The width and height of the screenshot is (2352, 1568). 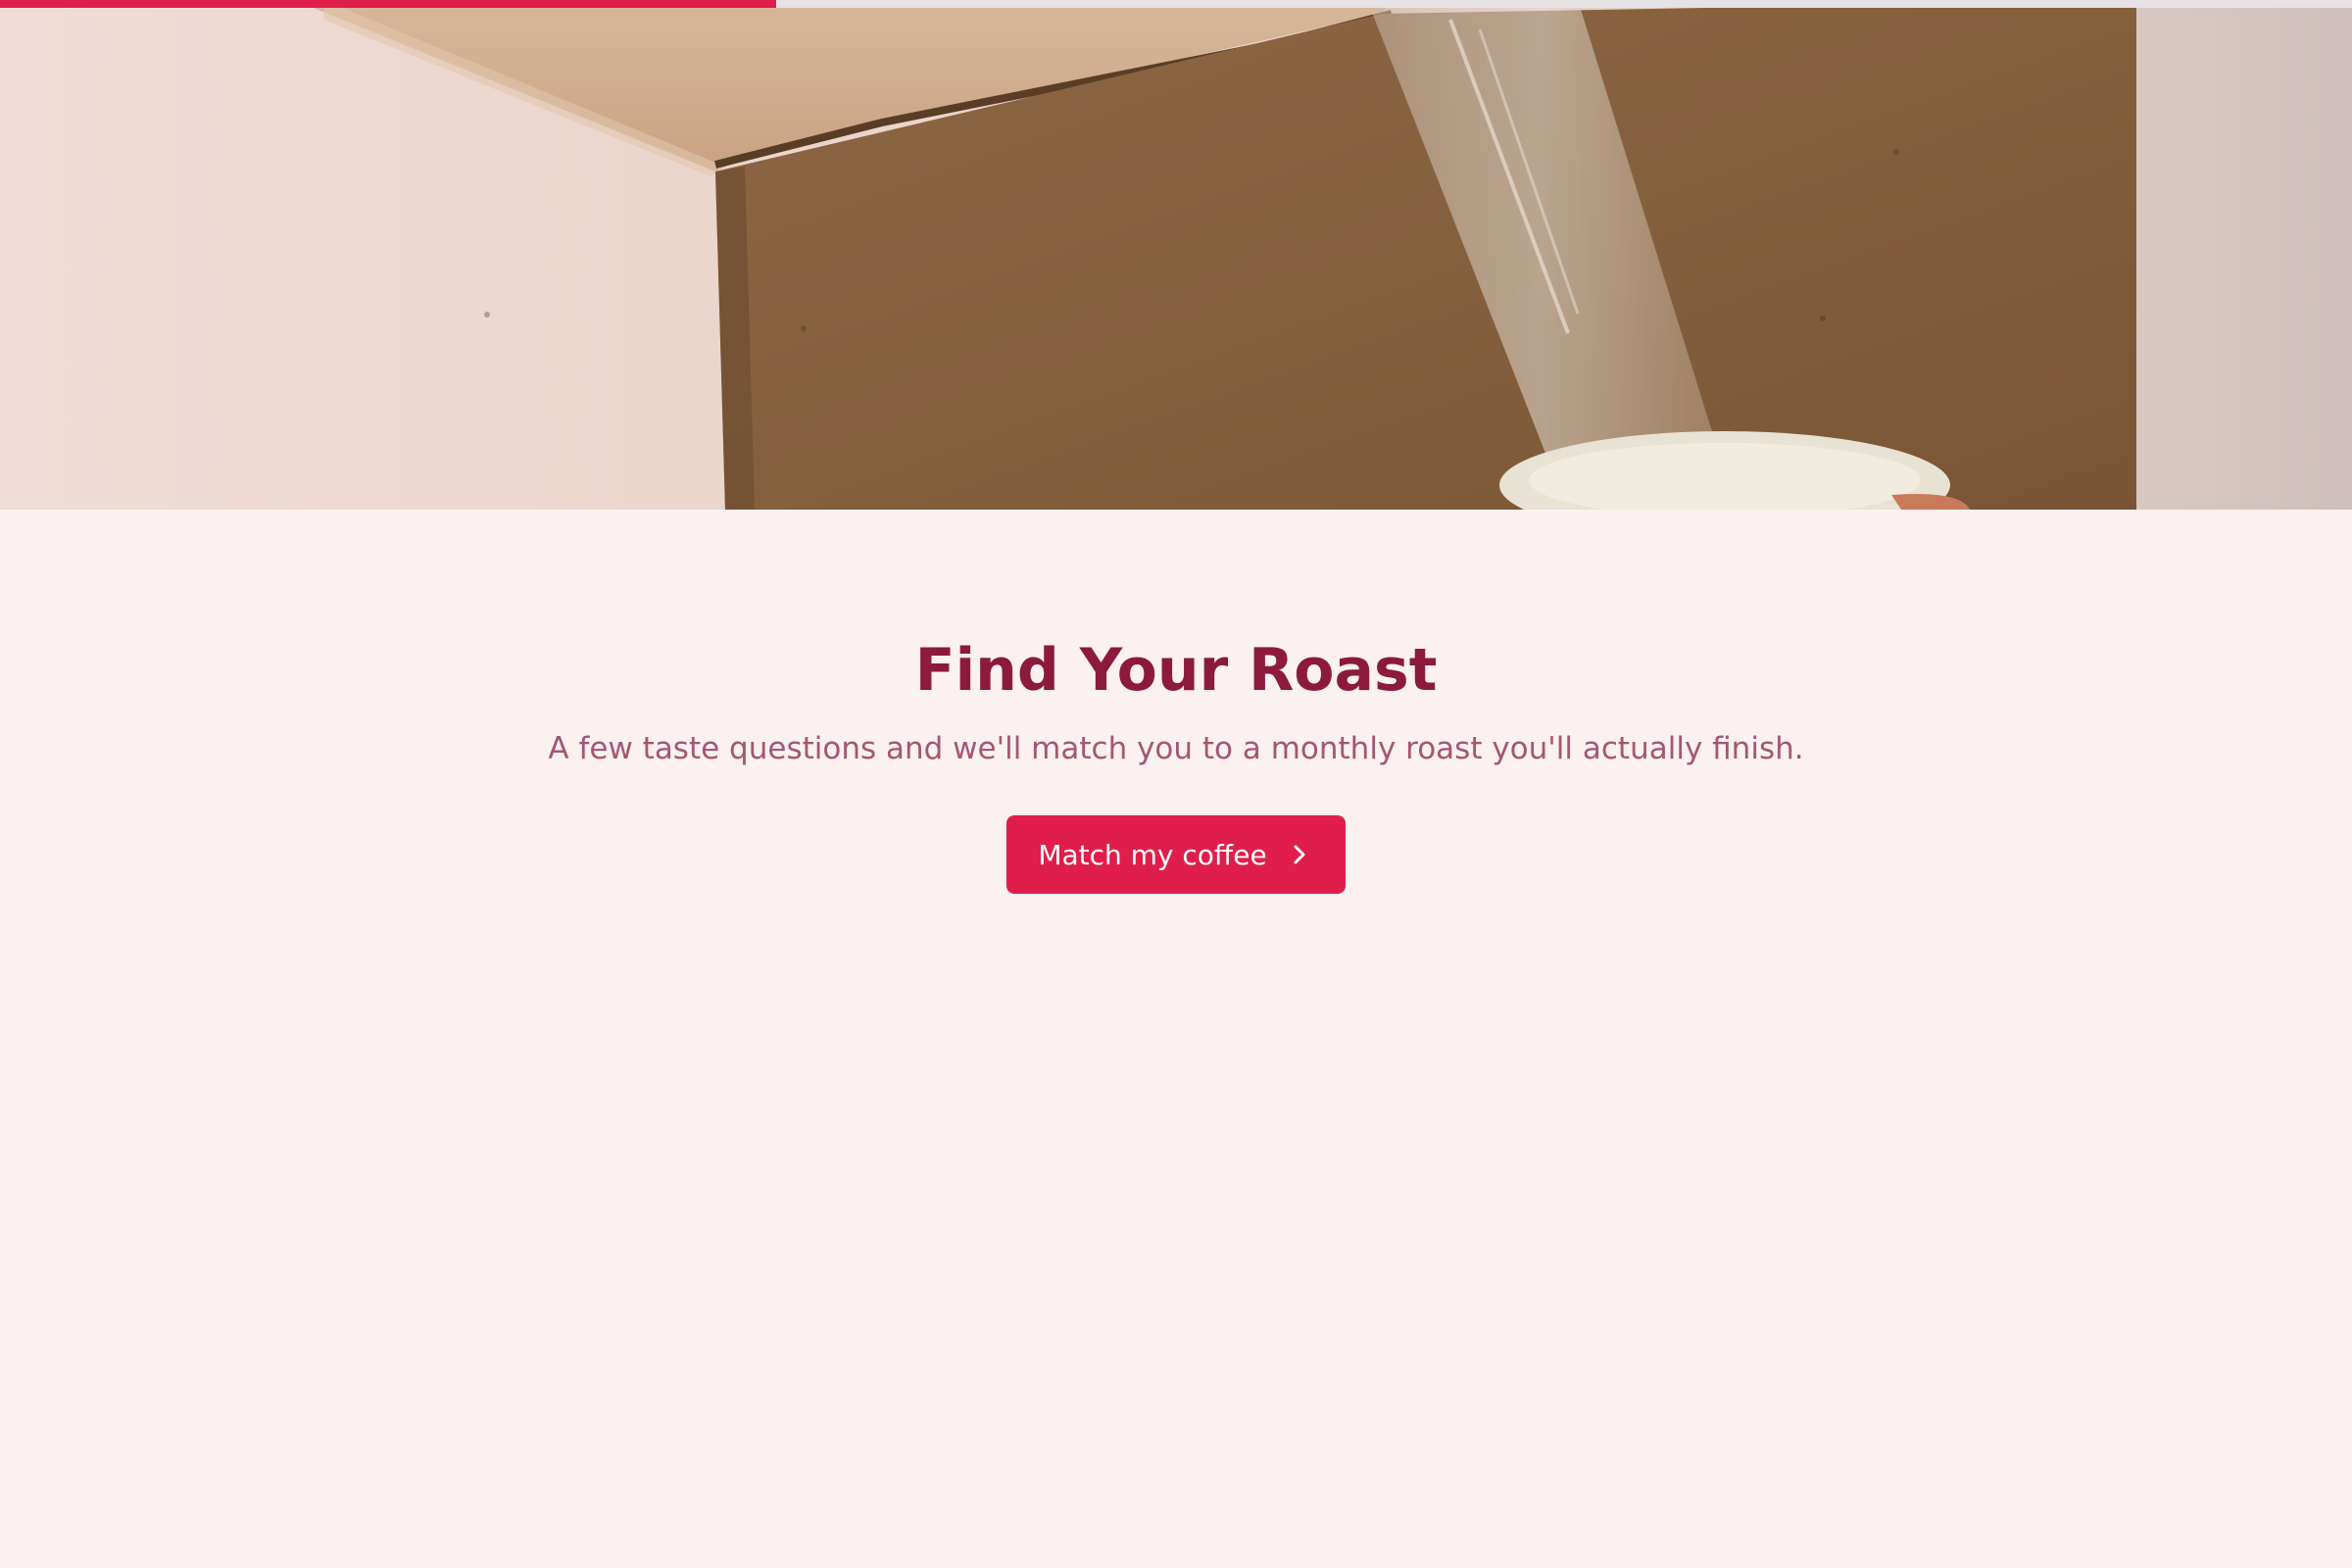 What do you see at coordinates (1152, 854) in the screenshot?
I see `match-my-coffee-label: Match my coffee` at bounding box center [1152, 854].